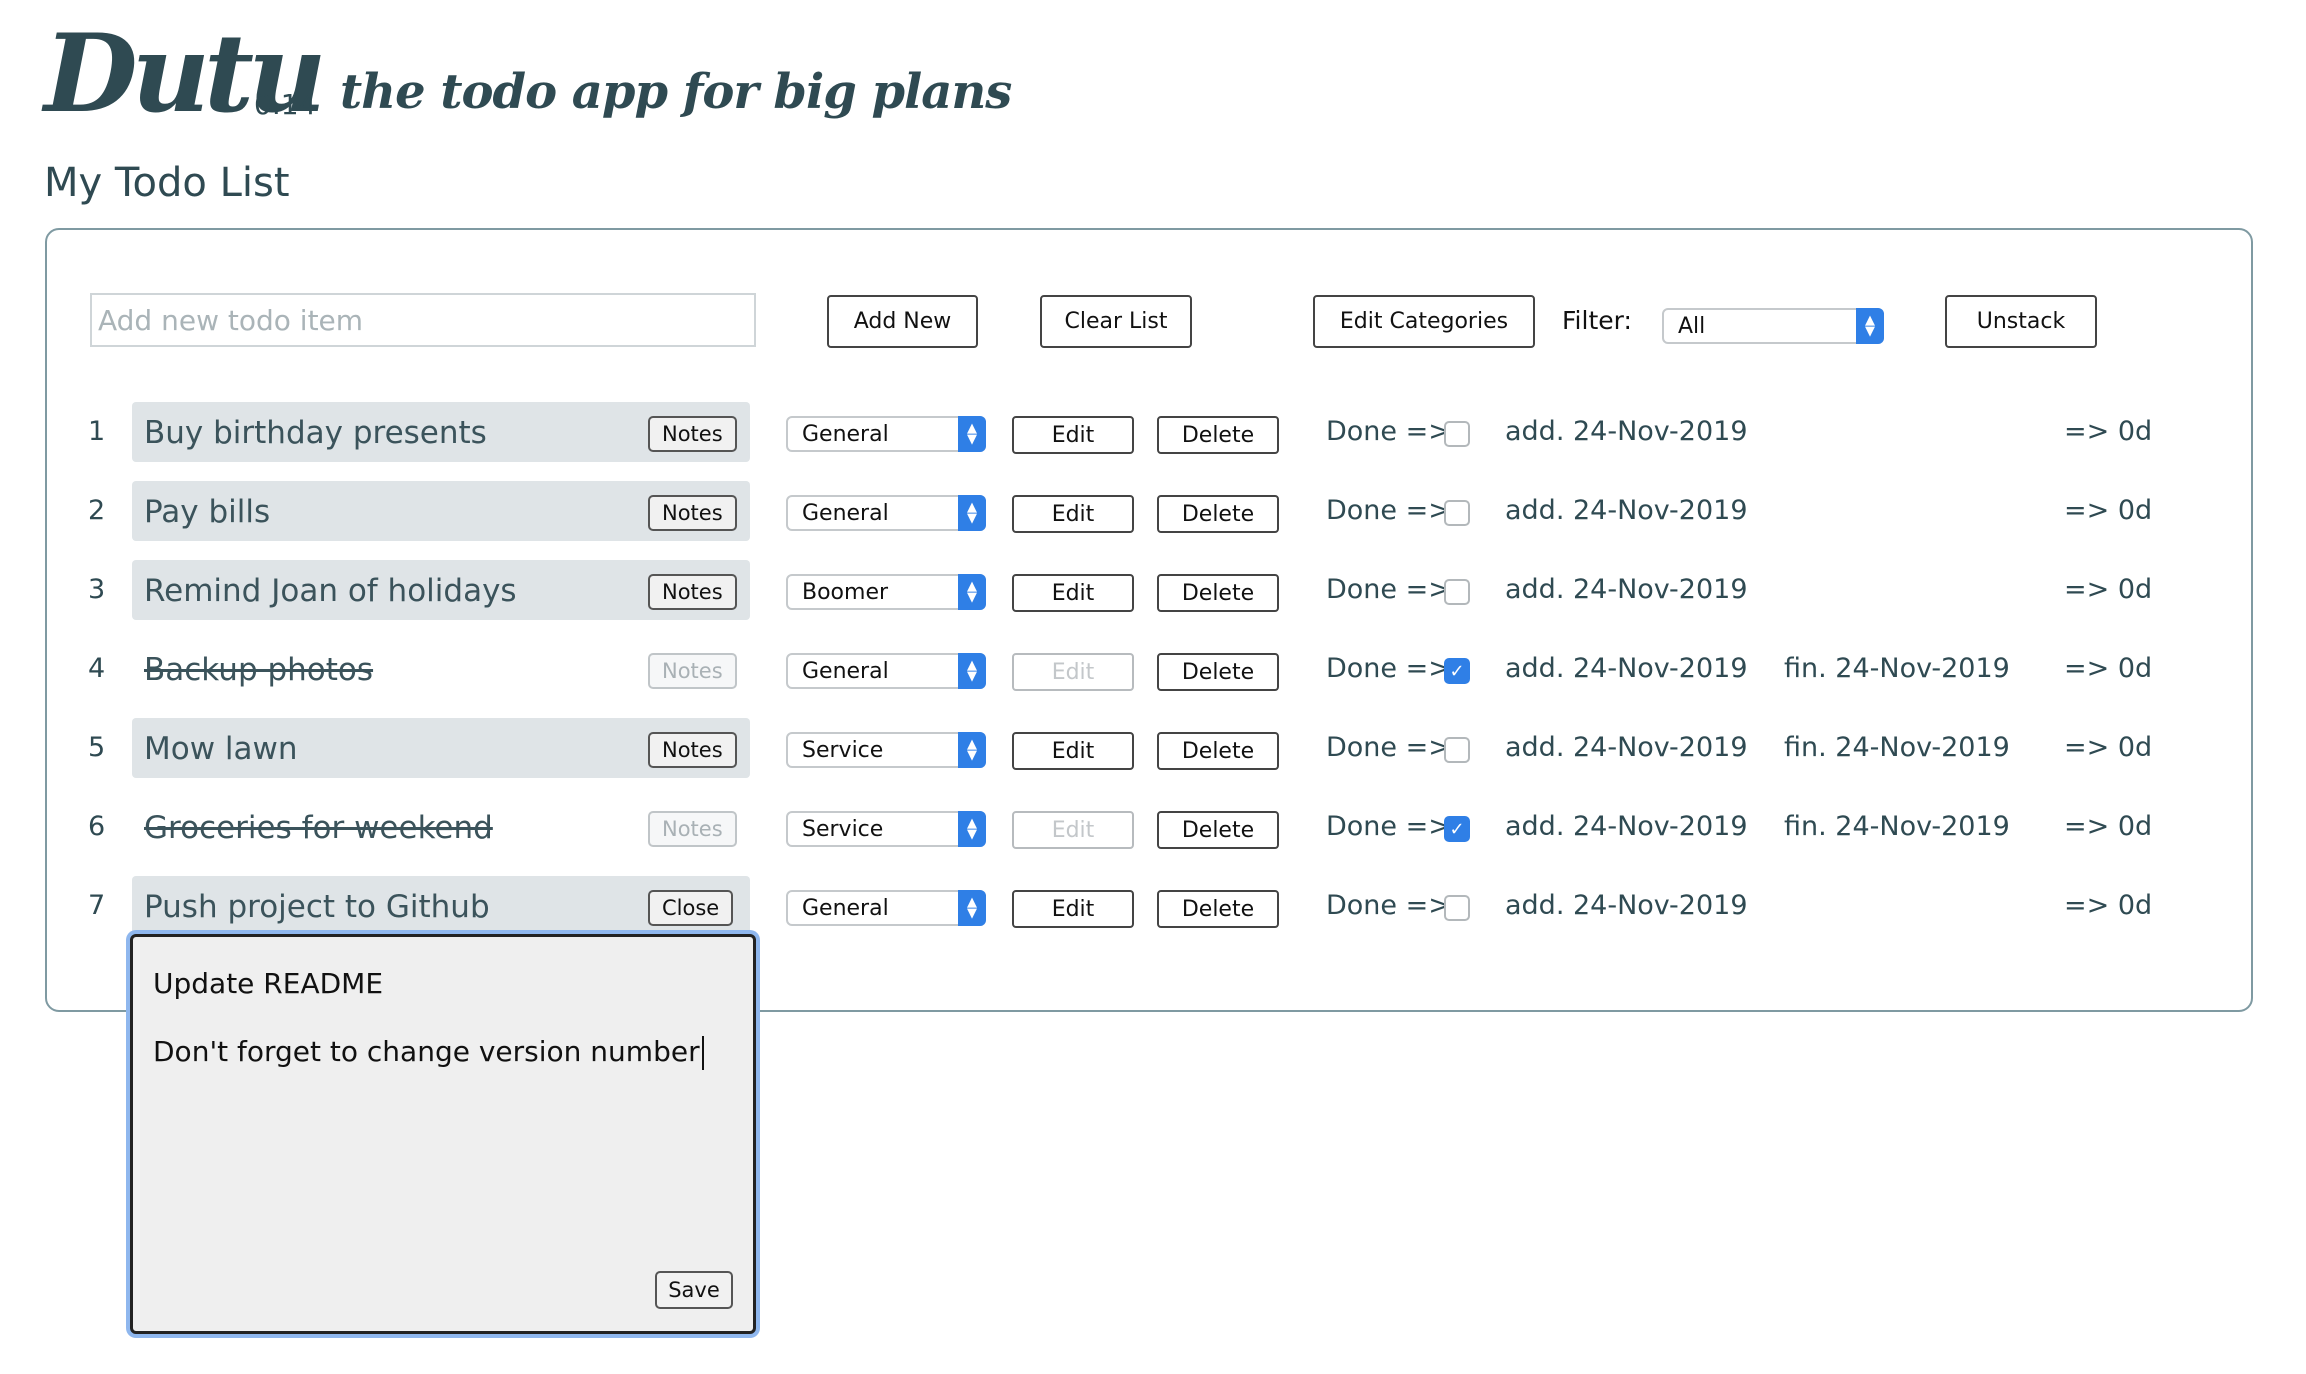  I want to click on todo-text: Buy birthday presents, so click(315, 433).